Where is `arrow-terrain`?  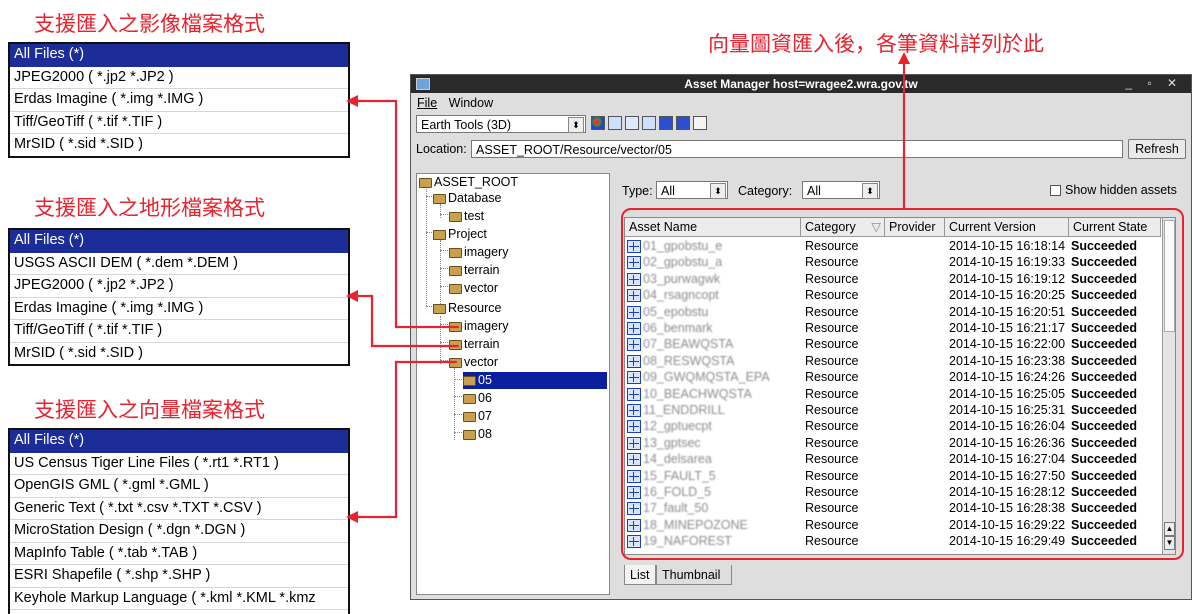
arrow-terrain is located at coordinates (407, 321).